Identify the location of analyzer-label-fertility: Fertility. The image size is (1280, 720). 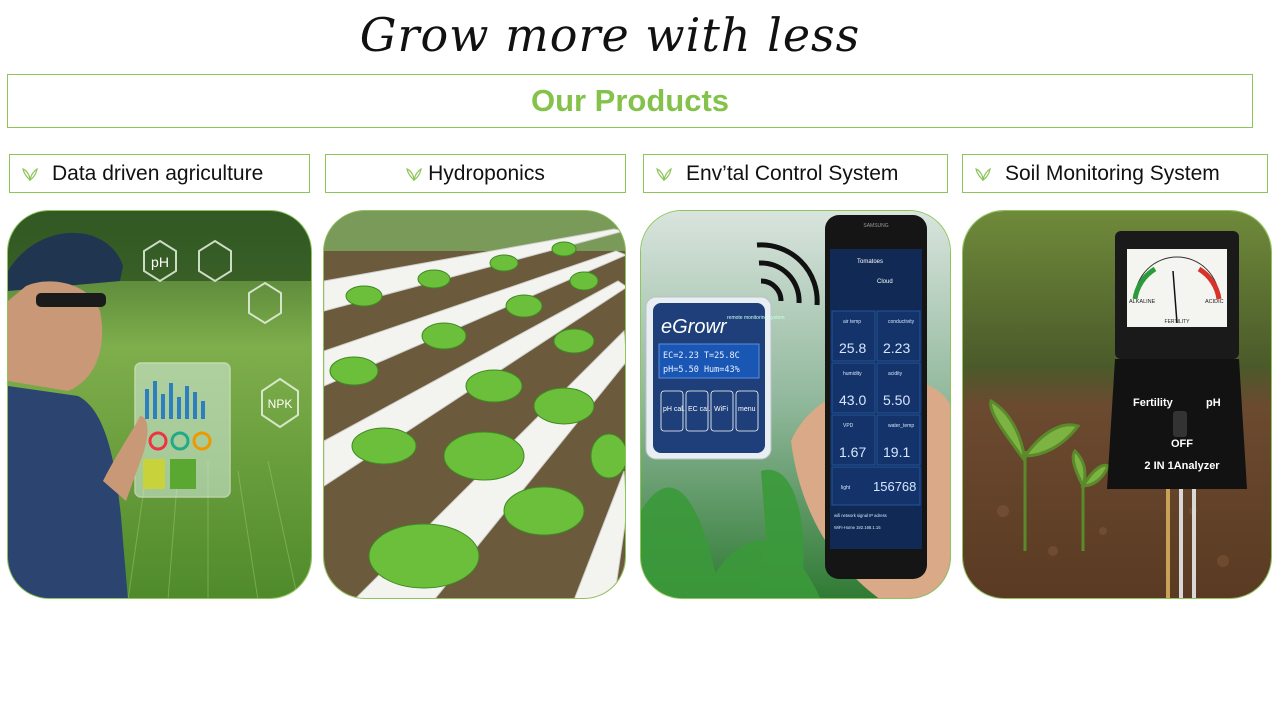
(1153, 403).